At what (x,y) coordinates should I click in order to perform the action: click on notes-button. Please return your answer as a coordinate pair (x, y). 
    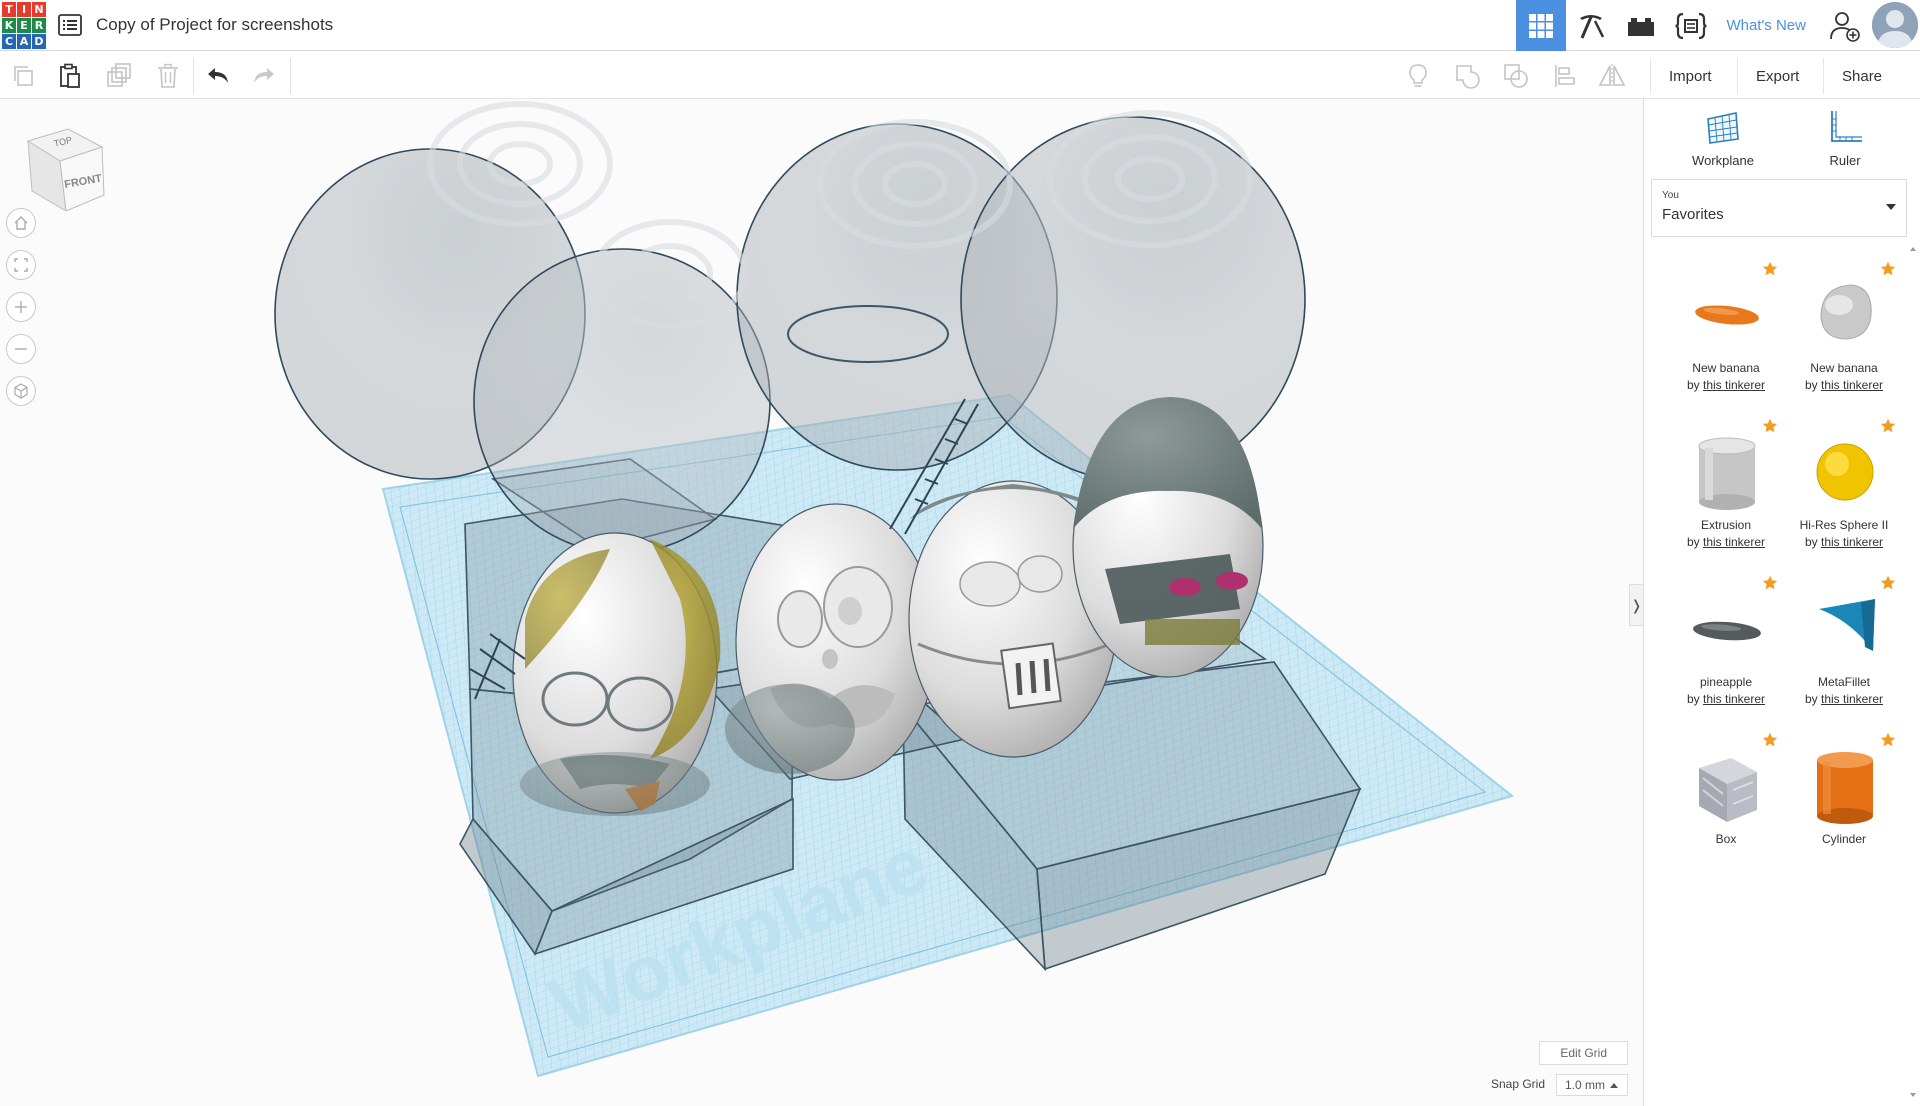
    Looking at the image, I should click on (1418, 76).